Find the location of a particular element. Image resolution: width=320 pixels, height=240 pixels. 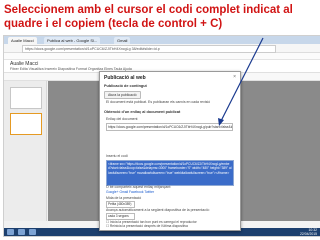

arrow-line is located at coordinates (242, 79).